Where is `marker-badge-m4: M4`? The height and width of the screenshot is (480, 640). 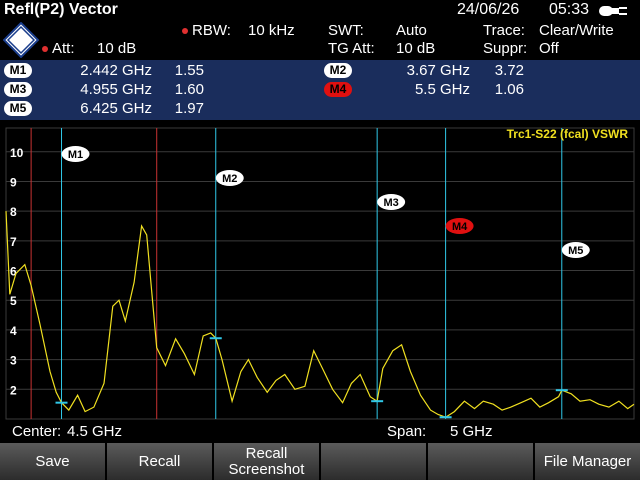 marker-badge-m4: M4 is located at coordinates (338, 89).